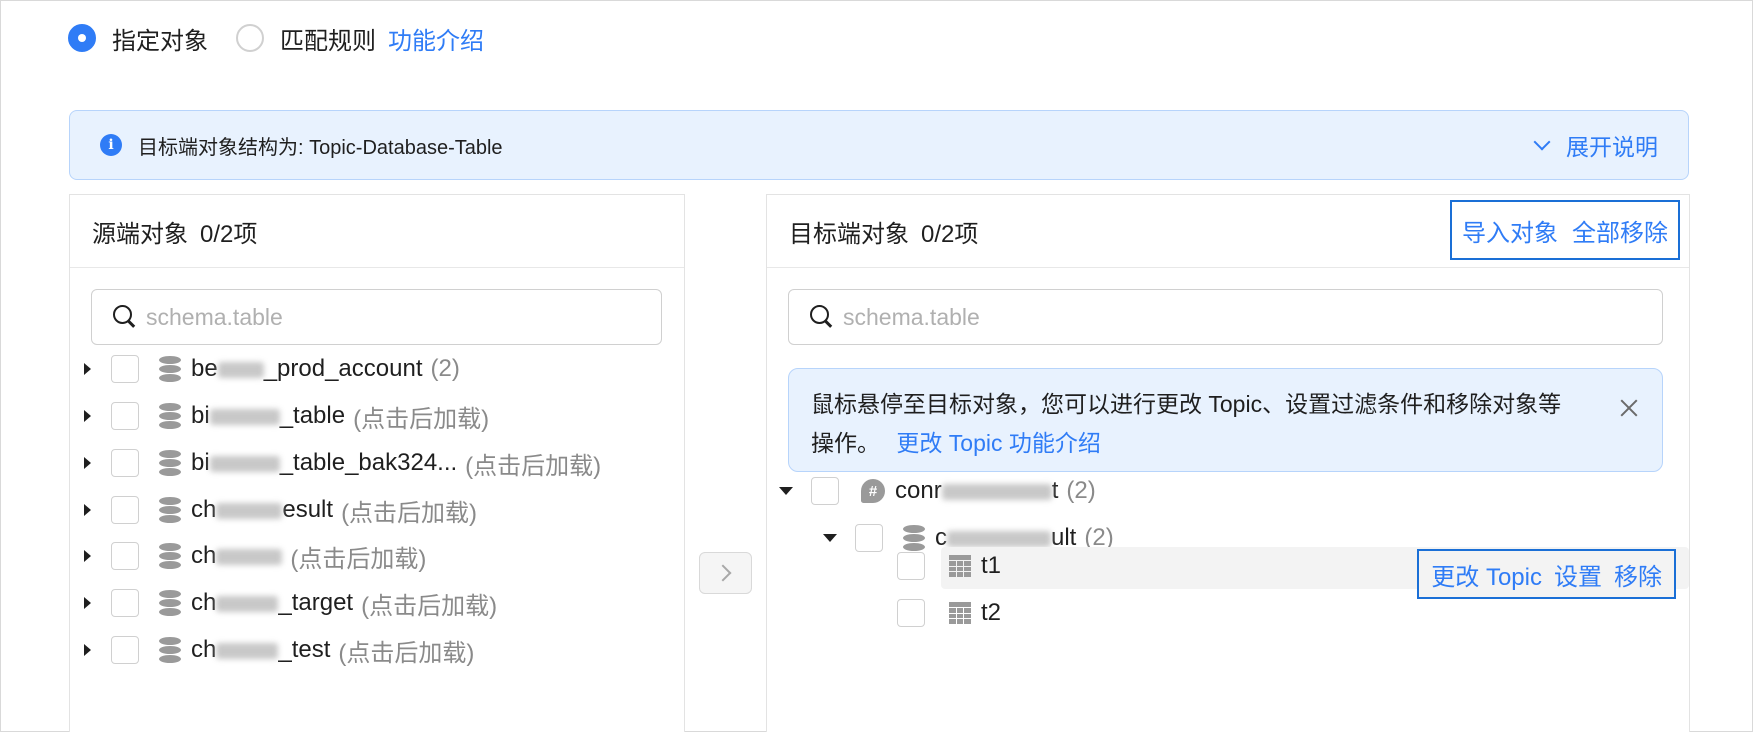 The image size is (1753, 732). What do you see at coordinates (1546, 574) in the screenshot?
I see `table-row-actions: 更改 Topic 设置 移除` at bounding box center [1546, 574].